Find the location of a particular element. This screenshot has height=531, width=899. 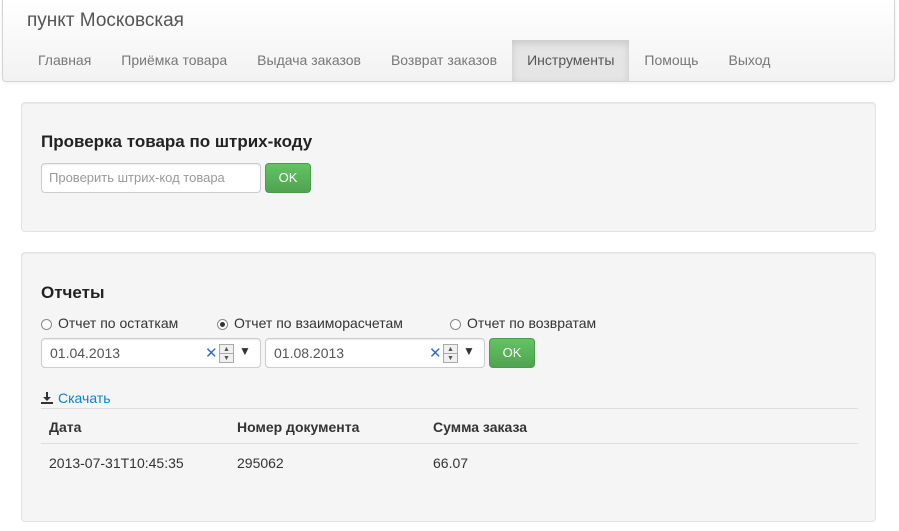

download-icon is located at coordinates (47, 398).